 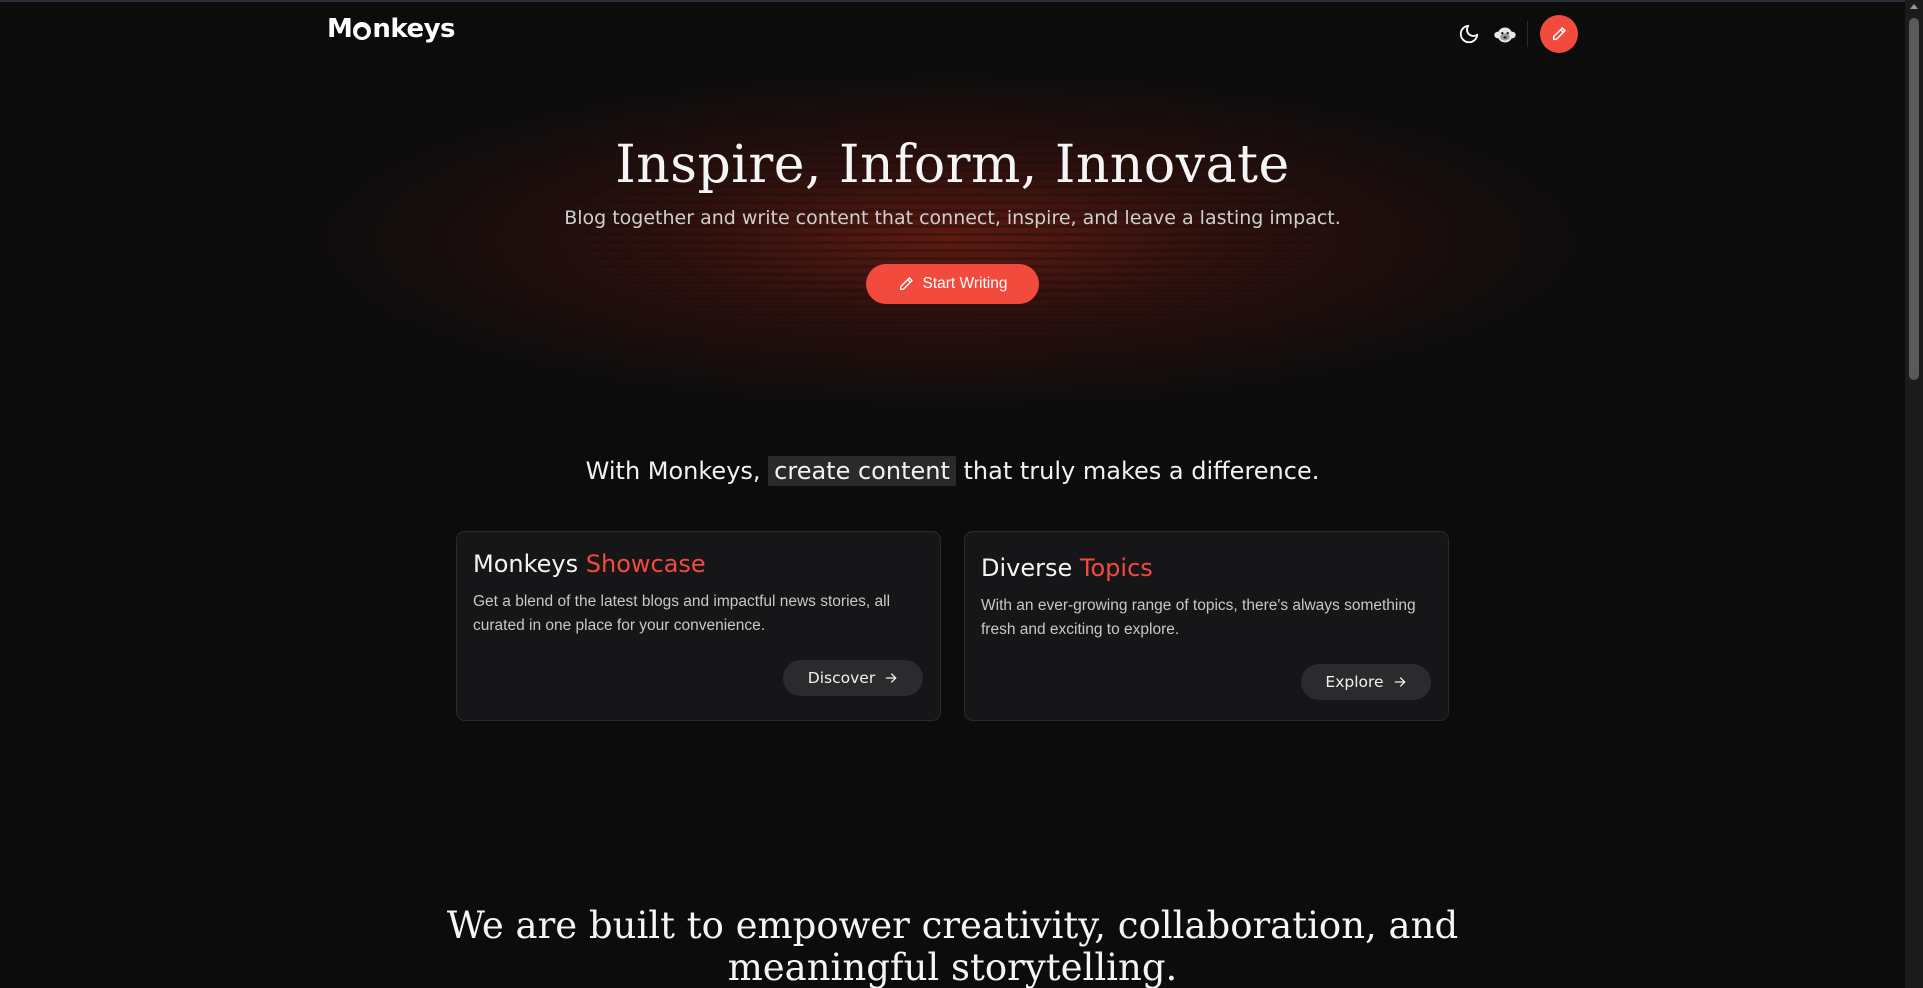 What do you see at coordinates (1914, 199) in the screenshot?
I see `scroll-thumb` at bounding box center [1914, 199].